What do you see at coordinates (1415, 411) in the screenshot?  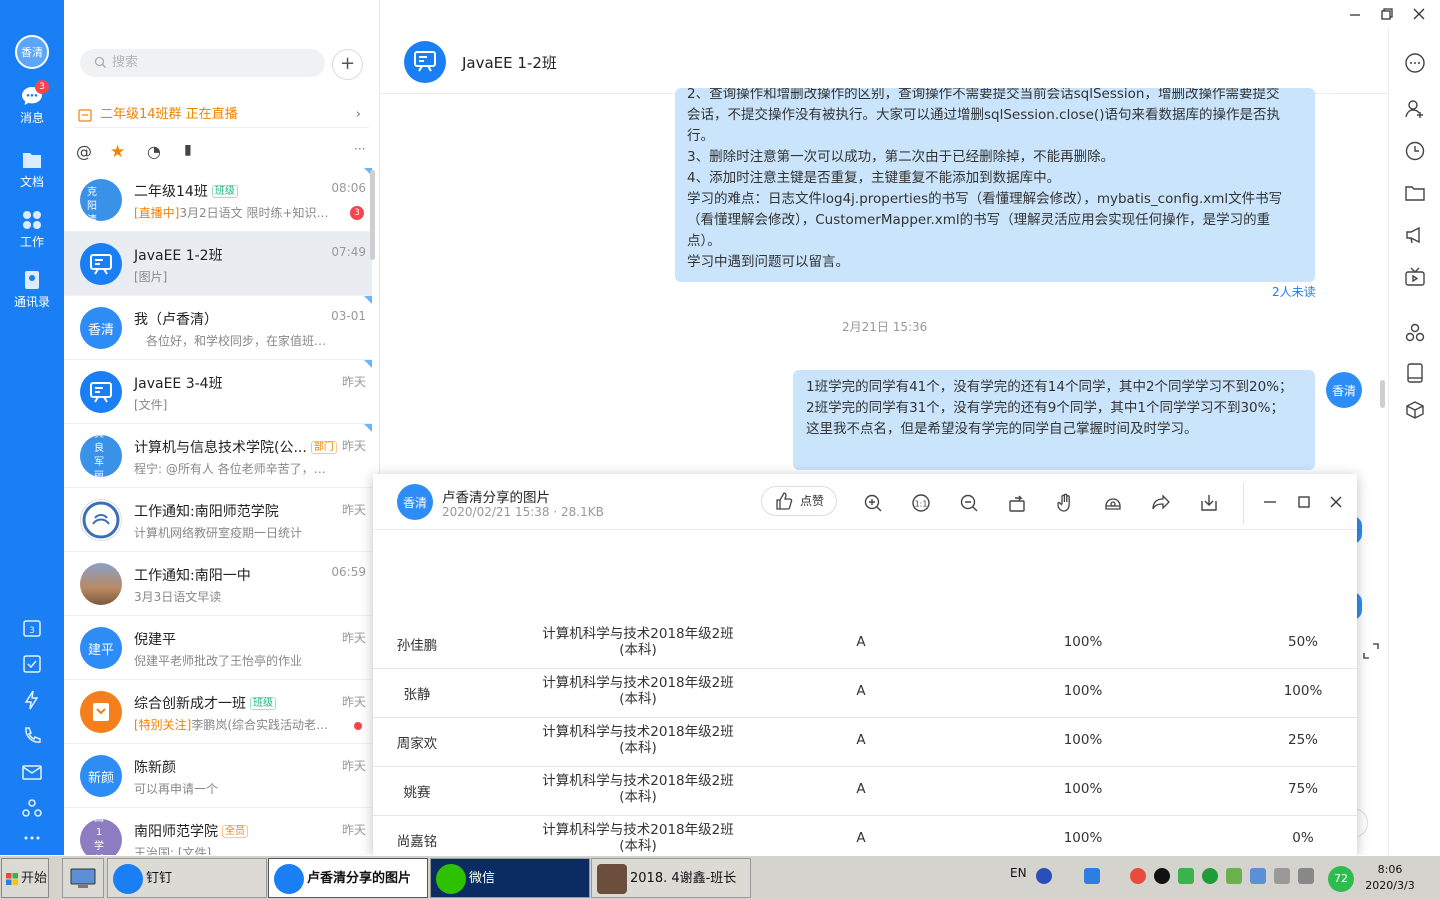 I see `package-add-icon` at bounding box center [1415, 411].